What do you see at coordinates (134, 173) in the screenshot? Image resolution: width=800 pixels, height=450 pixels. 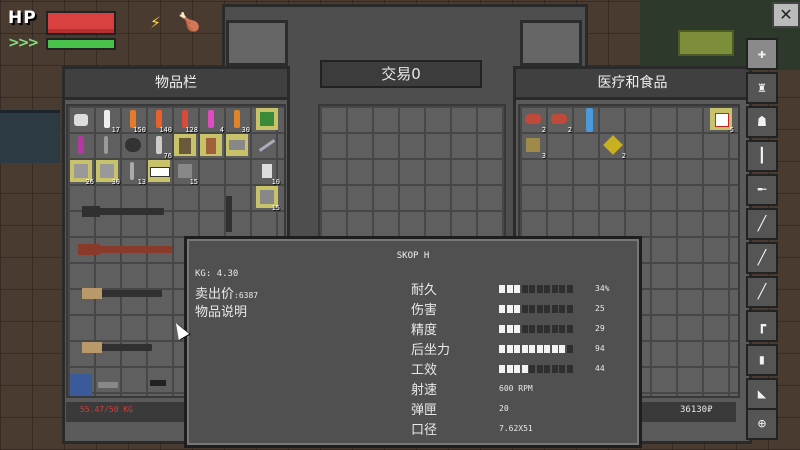 I see `inventory-item: 13` at bounding box center [134, 173].